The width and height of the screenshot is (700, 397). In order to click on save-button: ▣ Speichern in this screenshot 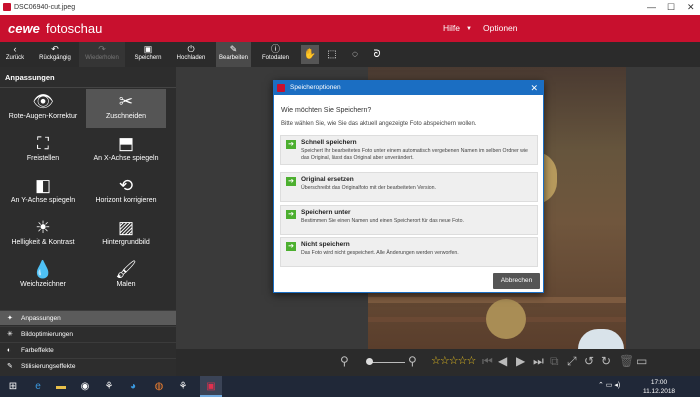, I will do `click(148, 54)`.